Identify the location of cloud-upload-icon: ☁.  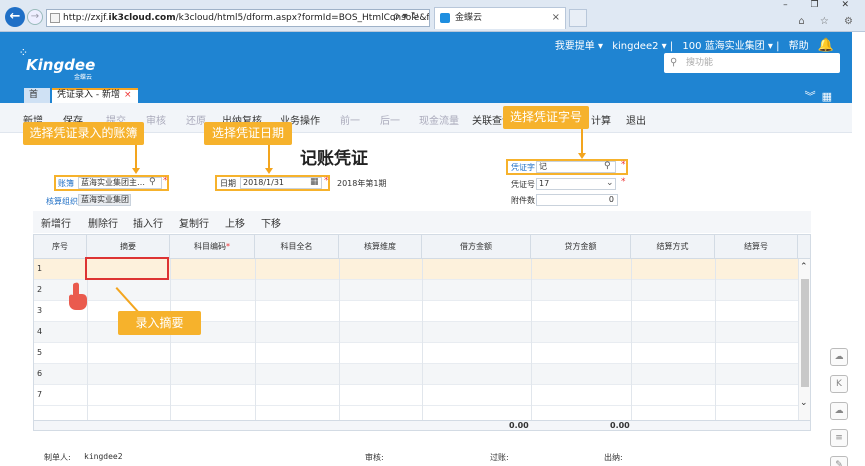
(839, 411).